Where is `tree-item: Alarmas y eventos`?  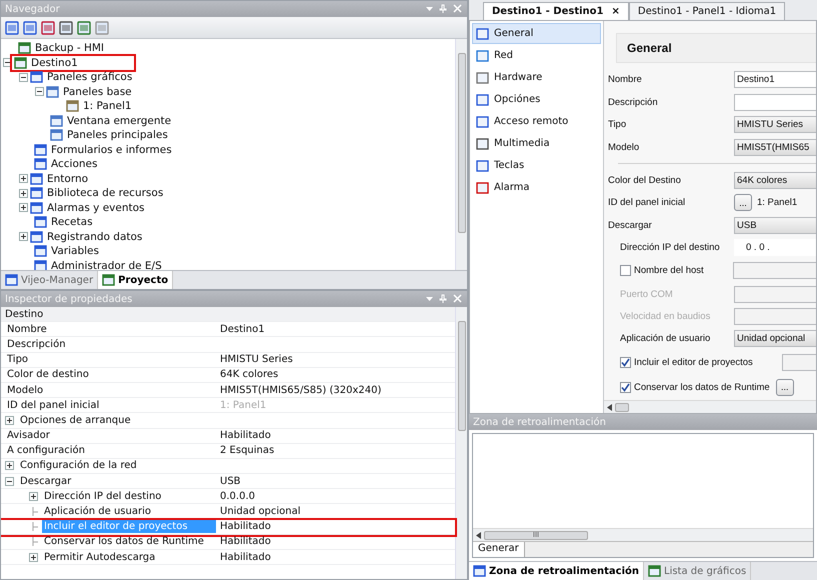 tree-item: Alarmas y eventos is located at coordinates (87, 207).